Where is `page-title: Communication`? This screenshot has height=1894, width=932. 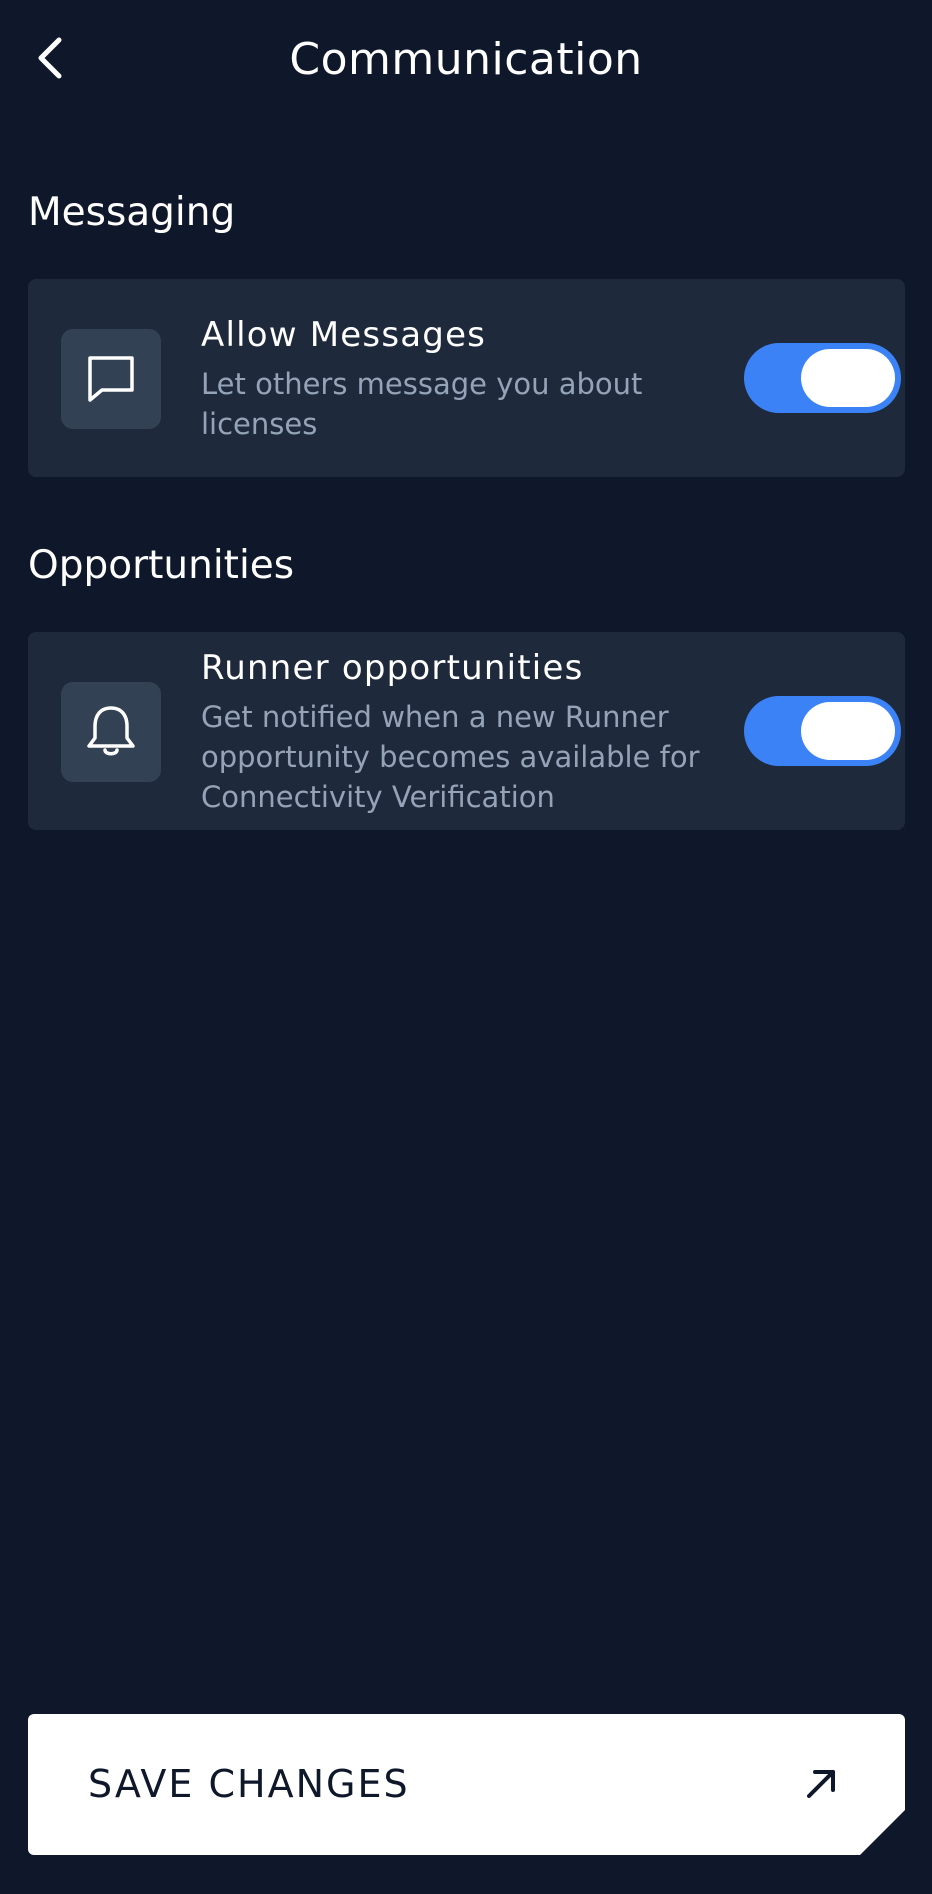 page-title: Communication is located at coordinates (466, 59).